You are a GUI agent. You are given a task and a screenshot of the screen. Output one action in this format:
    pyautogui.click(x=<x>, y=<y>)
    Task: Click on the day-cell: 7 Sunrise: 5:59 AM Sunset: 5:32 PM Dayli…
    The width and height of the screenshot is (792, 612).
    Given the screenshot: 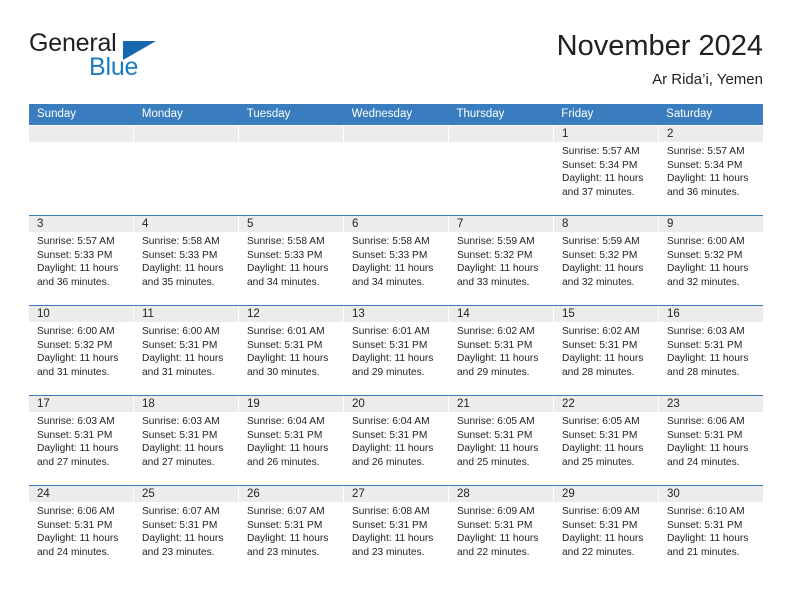 What is the action you would take?
    pyautogui.click(x=501, y=260)
    